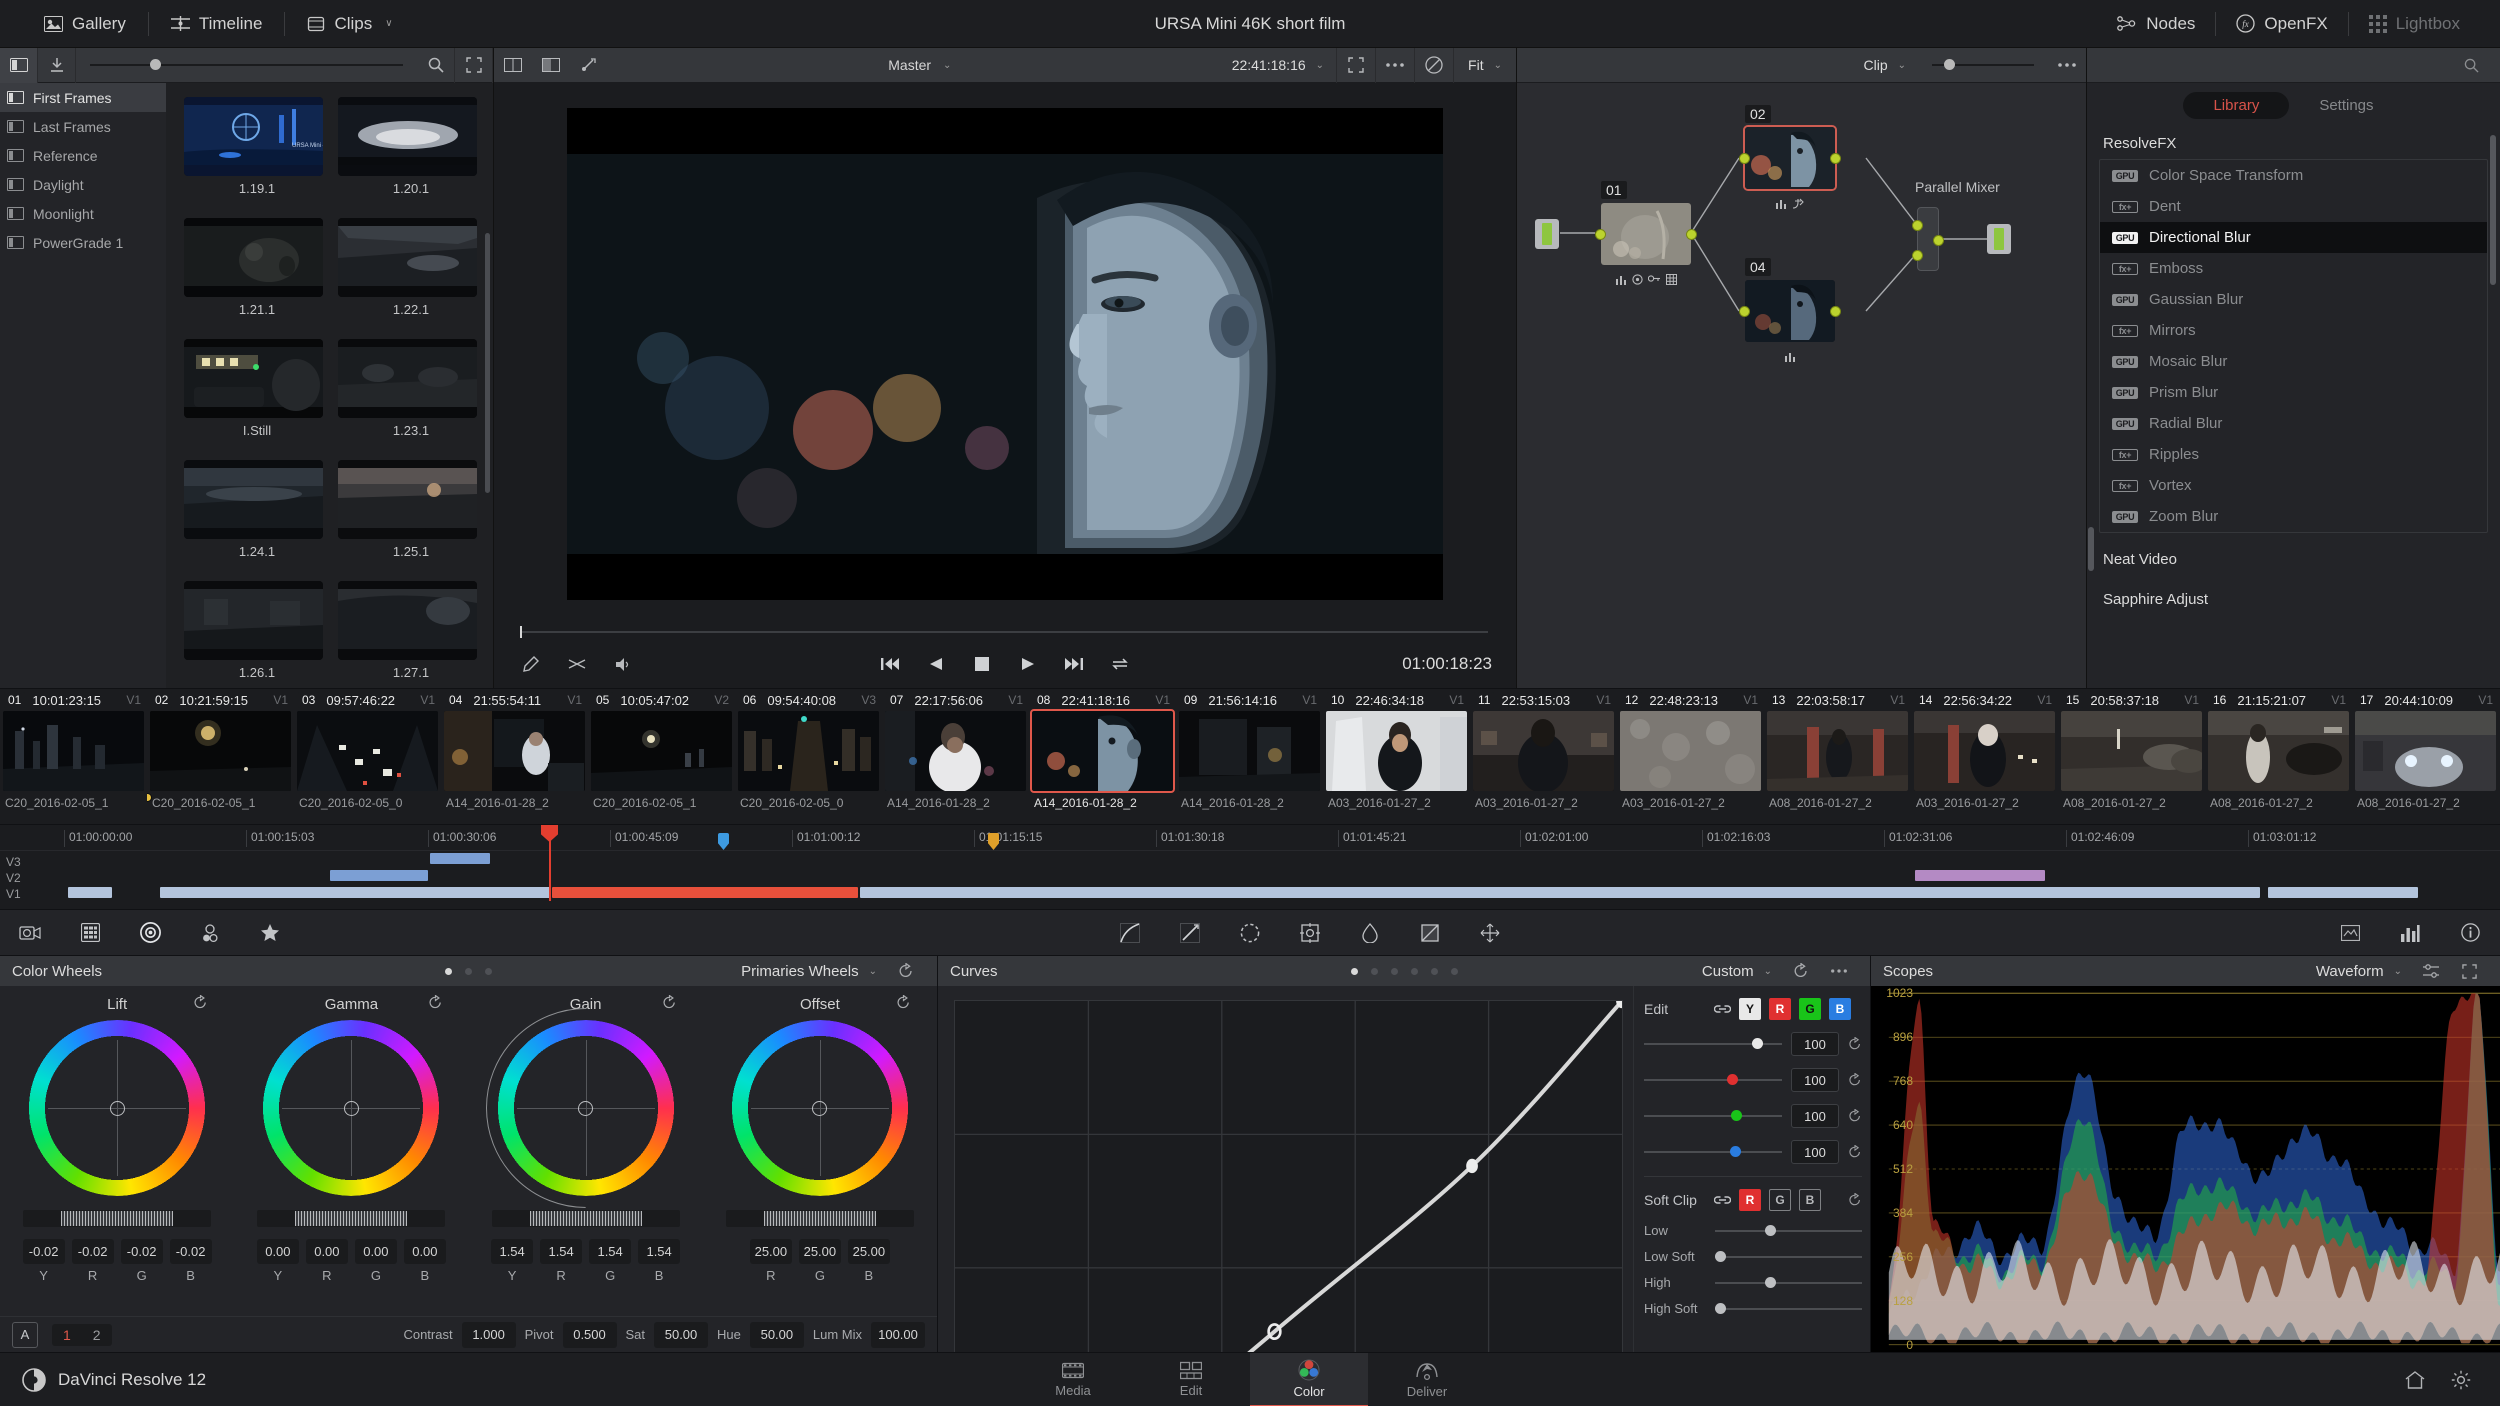 This screenshot has width=2500, height=1406. What do you see at coordinates (2293, 330) in the screenshot?
I see `fx-item-mirrors: fx+ Mirrors` at bounding box center [2293, 330].